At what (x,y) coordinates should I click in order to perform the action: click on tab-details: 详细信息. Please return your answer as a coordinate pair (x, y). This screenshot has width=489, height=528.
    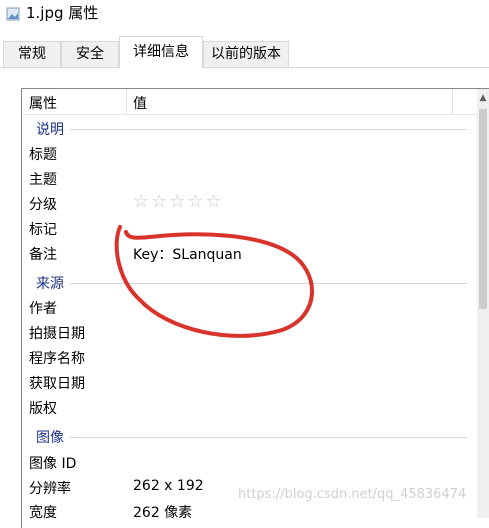
    Looking at the image, I should click on (161, 52).